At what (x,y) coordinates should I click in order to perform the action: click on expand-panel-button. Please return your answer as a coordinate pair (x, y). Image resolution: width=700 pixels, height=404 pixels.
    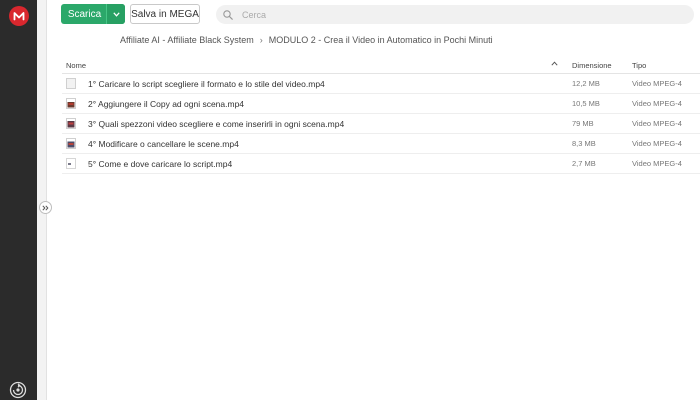
    Looking at the image, I should click on (45, 207).